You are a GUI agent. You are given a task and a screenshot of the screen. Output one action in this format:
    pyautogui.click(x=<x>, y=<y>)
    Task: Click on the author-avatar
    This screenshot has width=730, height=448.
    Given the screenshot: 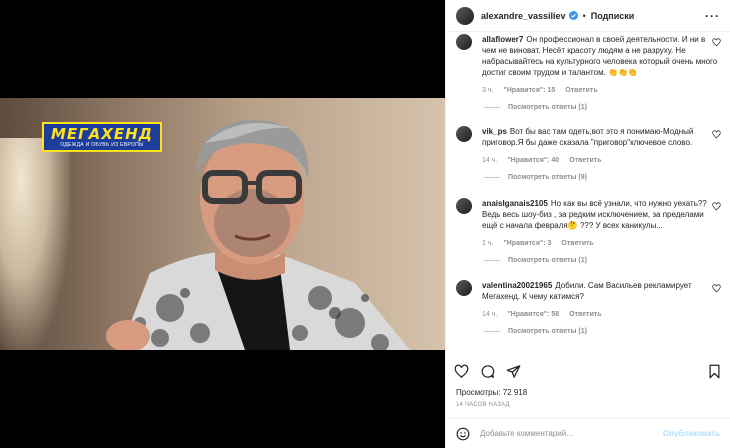 What is the action you would take?
    pyautogui.click(x=465, y=15)
    